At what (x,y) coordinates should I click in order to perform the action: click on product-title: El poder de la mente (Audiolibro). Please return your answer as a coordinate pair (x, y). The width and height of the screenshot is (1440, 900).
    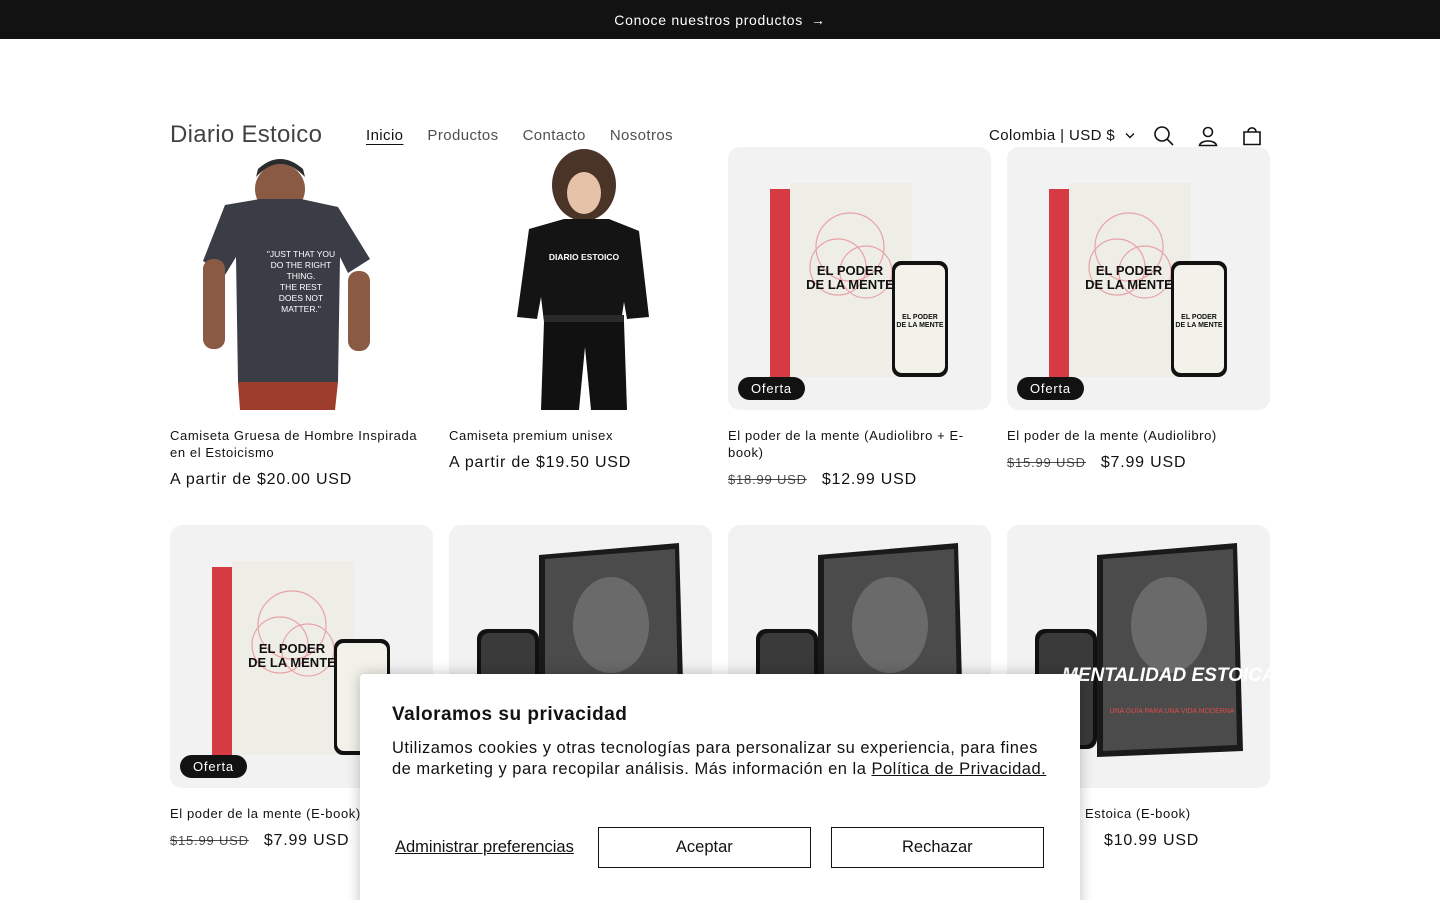
    Looking at the image, I should click on (1138, 435).